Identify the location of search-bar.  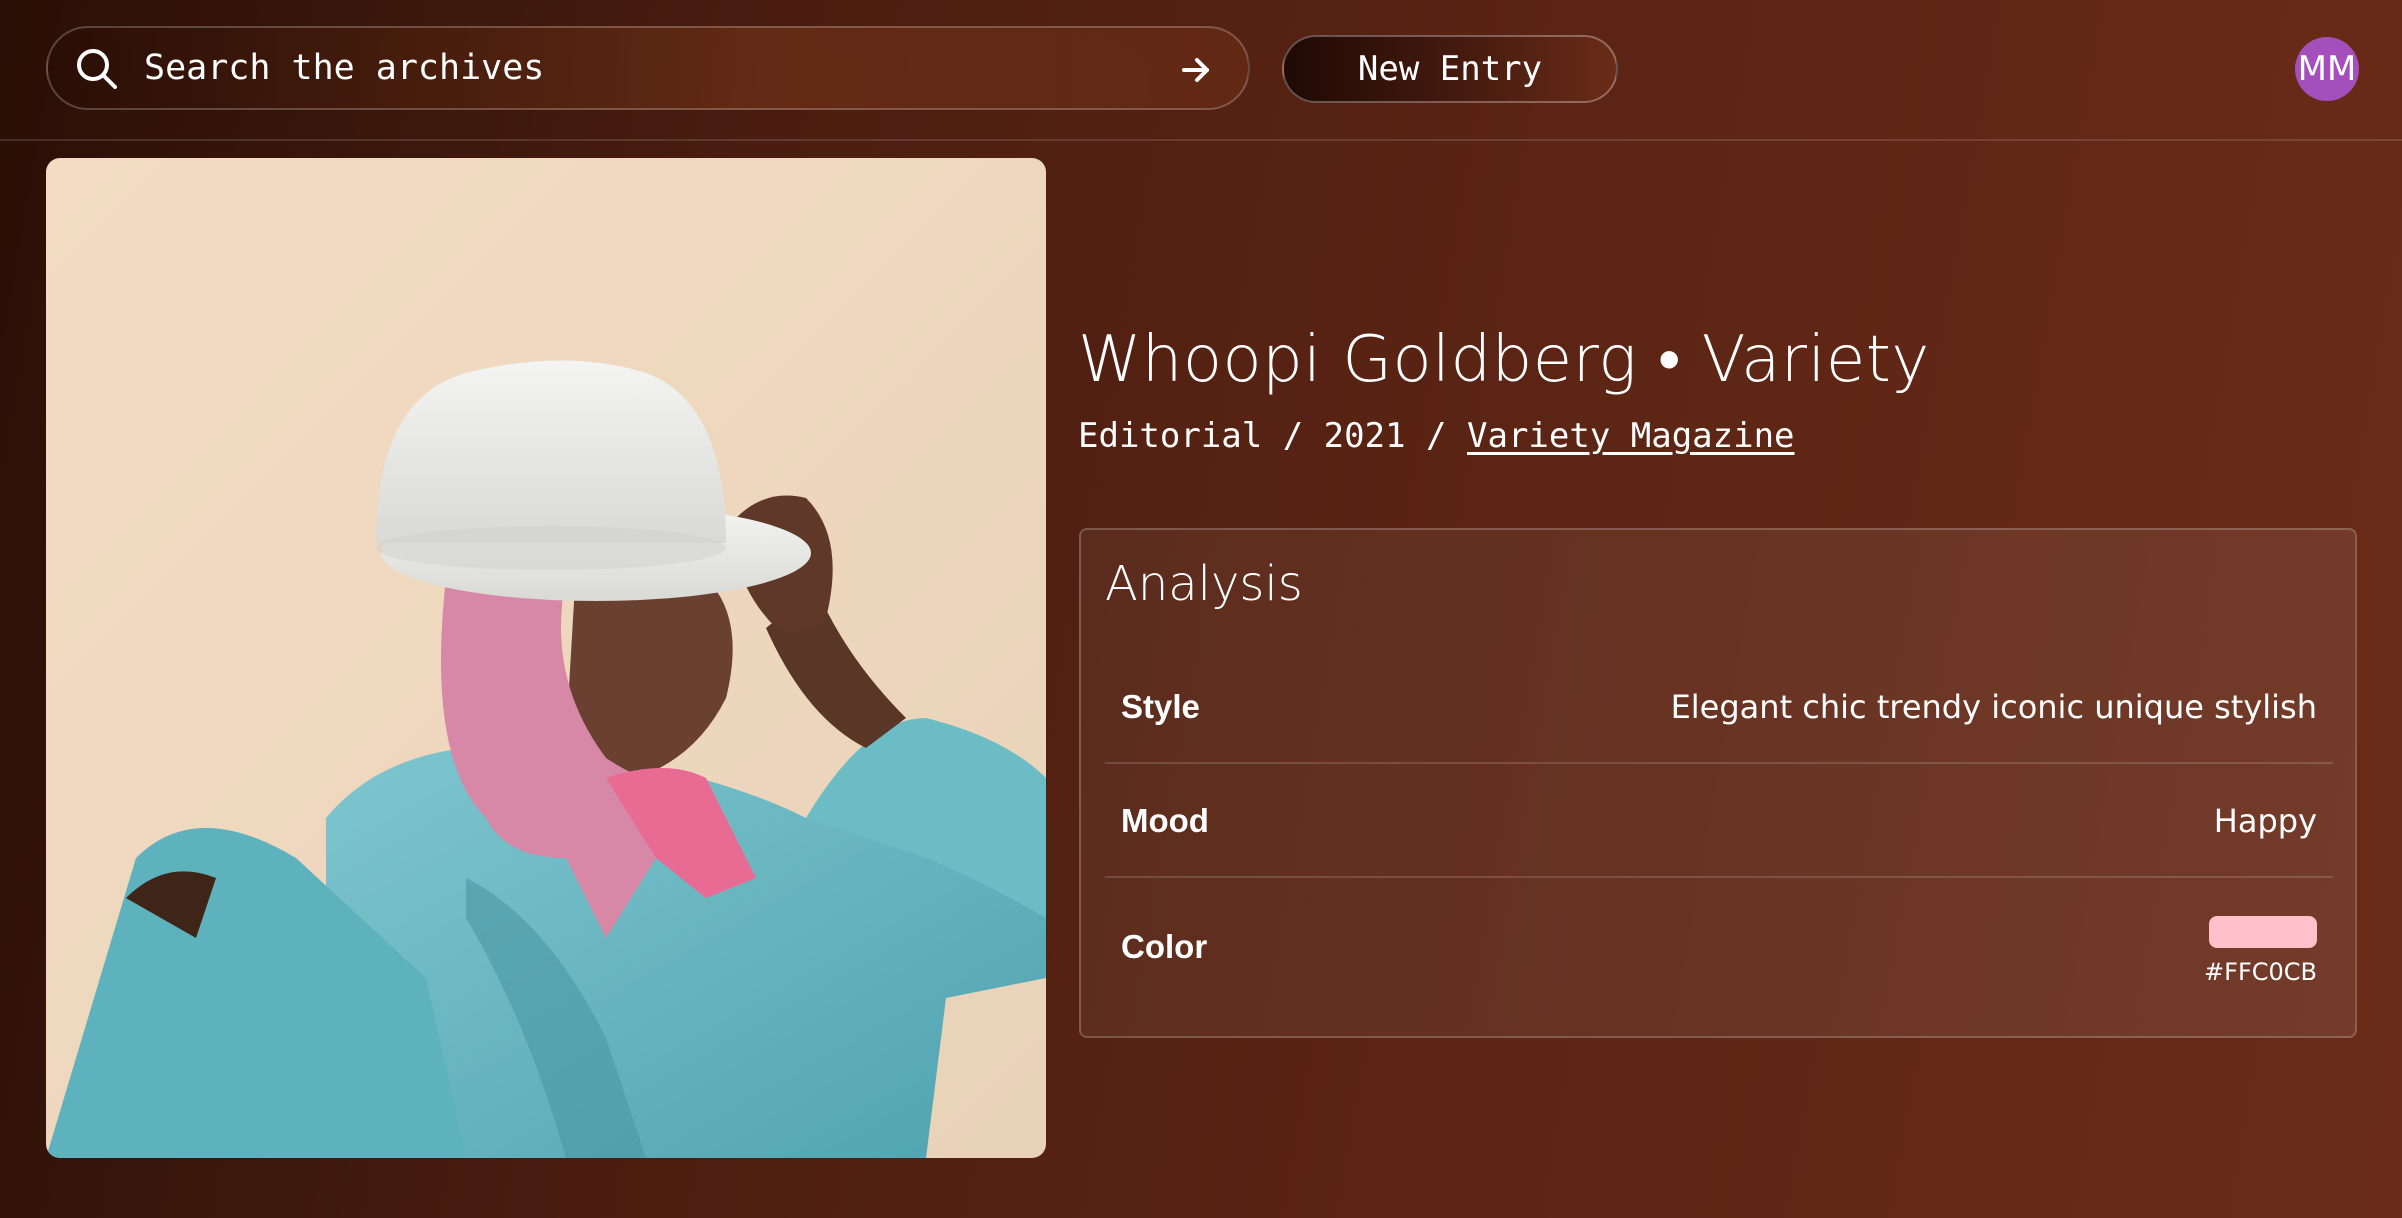
(648, 68).